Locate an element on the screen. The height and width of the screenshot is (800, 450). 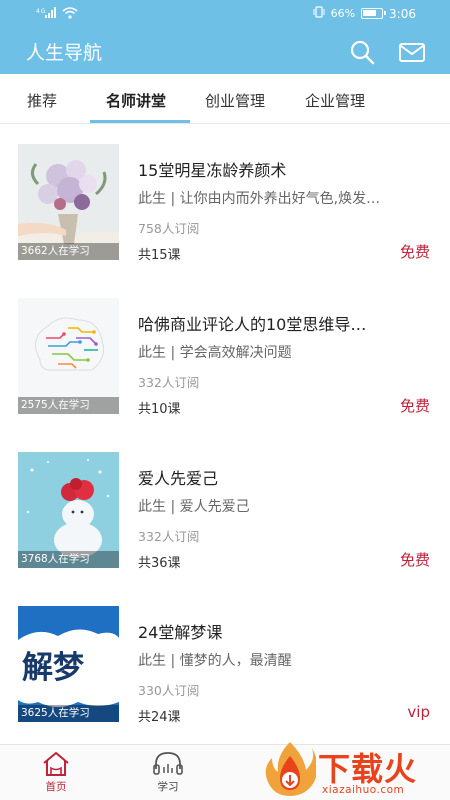
wifi-icon is located at coordinates (70, 14).